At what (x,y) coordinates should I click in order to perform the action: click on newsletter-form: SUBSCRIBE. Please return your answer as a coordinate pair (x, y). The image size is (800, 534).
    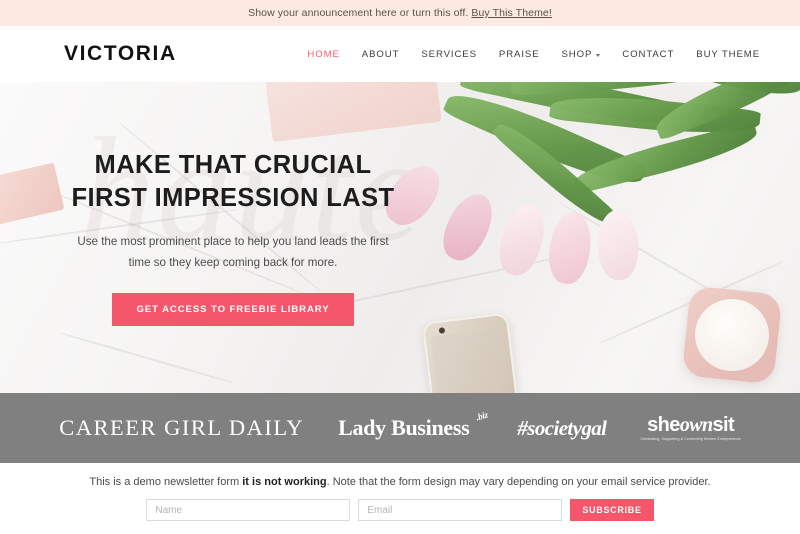
    Looking at the image, I should click on (400, 510).